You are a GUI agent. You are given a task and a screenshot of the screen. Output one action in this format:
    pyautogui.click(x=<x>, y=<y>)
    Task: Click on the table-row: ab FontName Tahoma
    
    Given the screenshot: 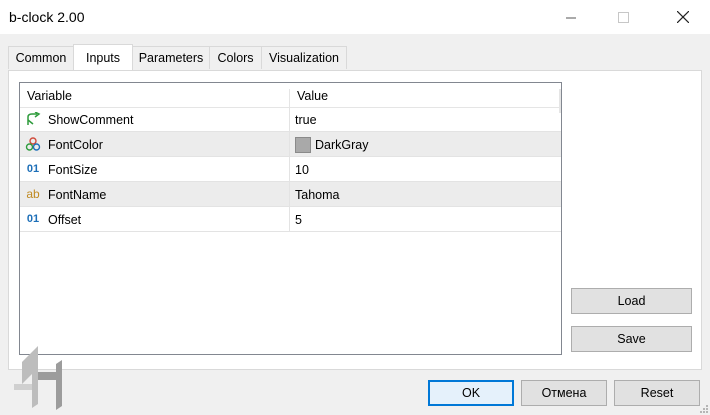 What is the action you would take?
    pyautogui.click(x=290, y=194)
    